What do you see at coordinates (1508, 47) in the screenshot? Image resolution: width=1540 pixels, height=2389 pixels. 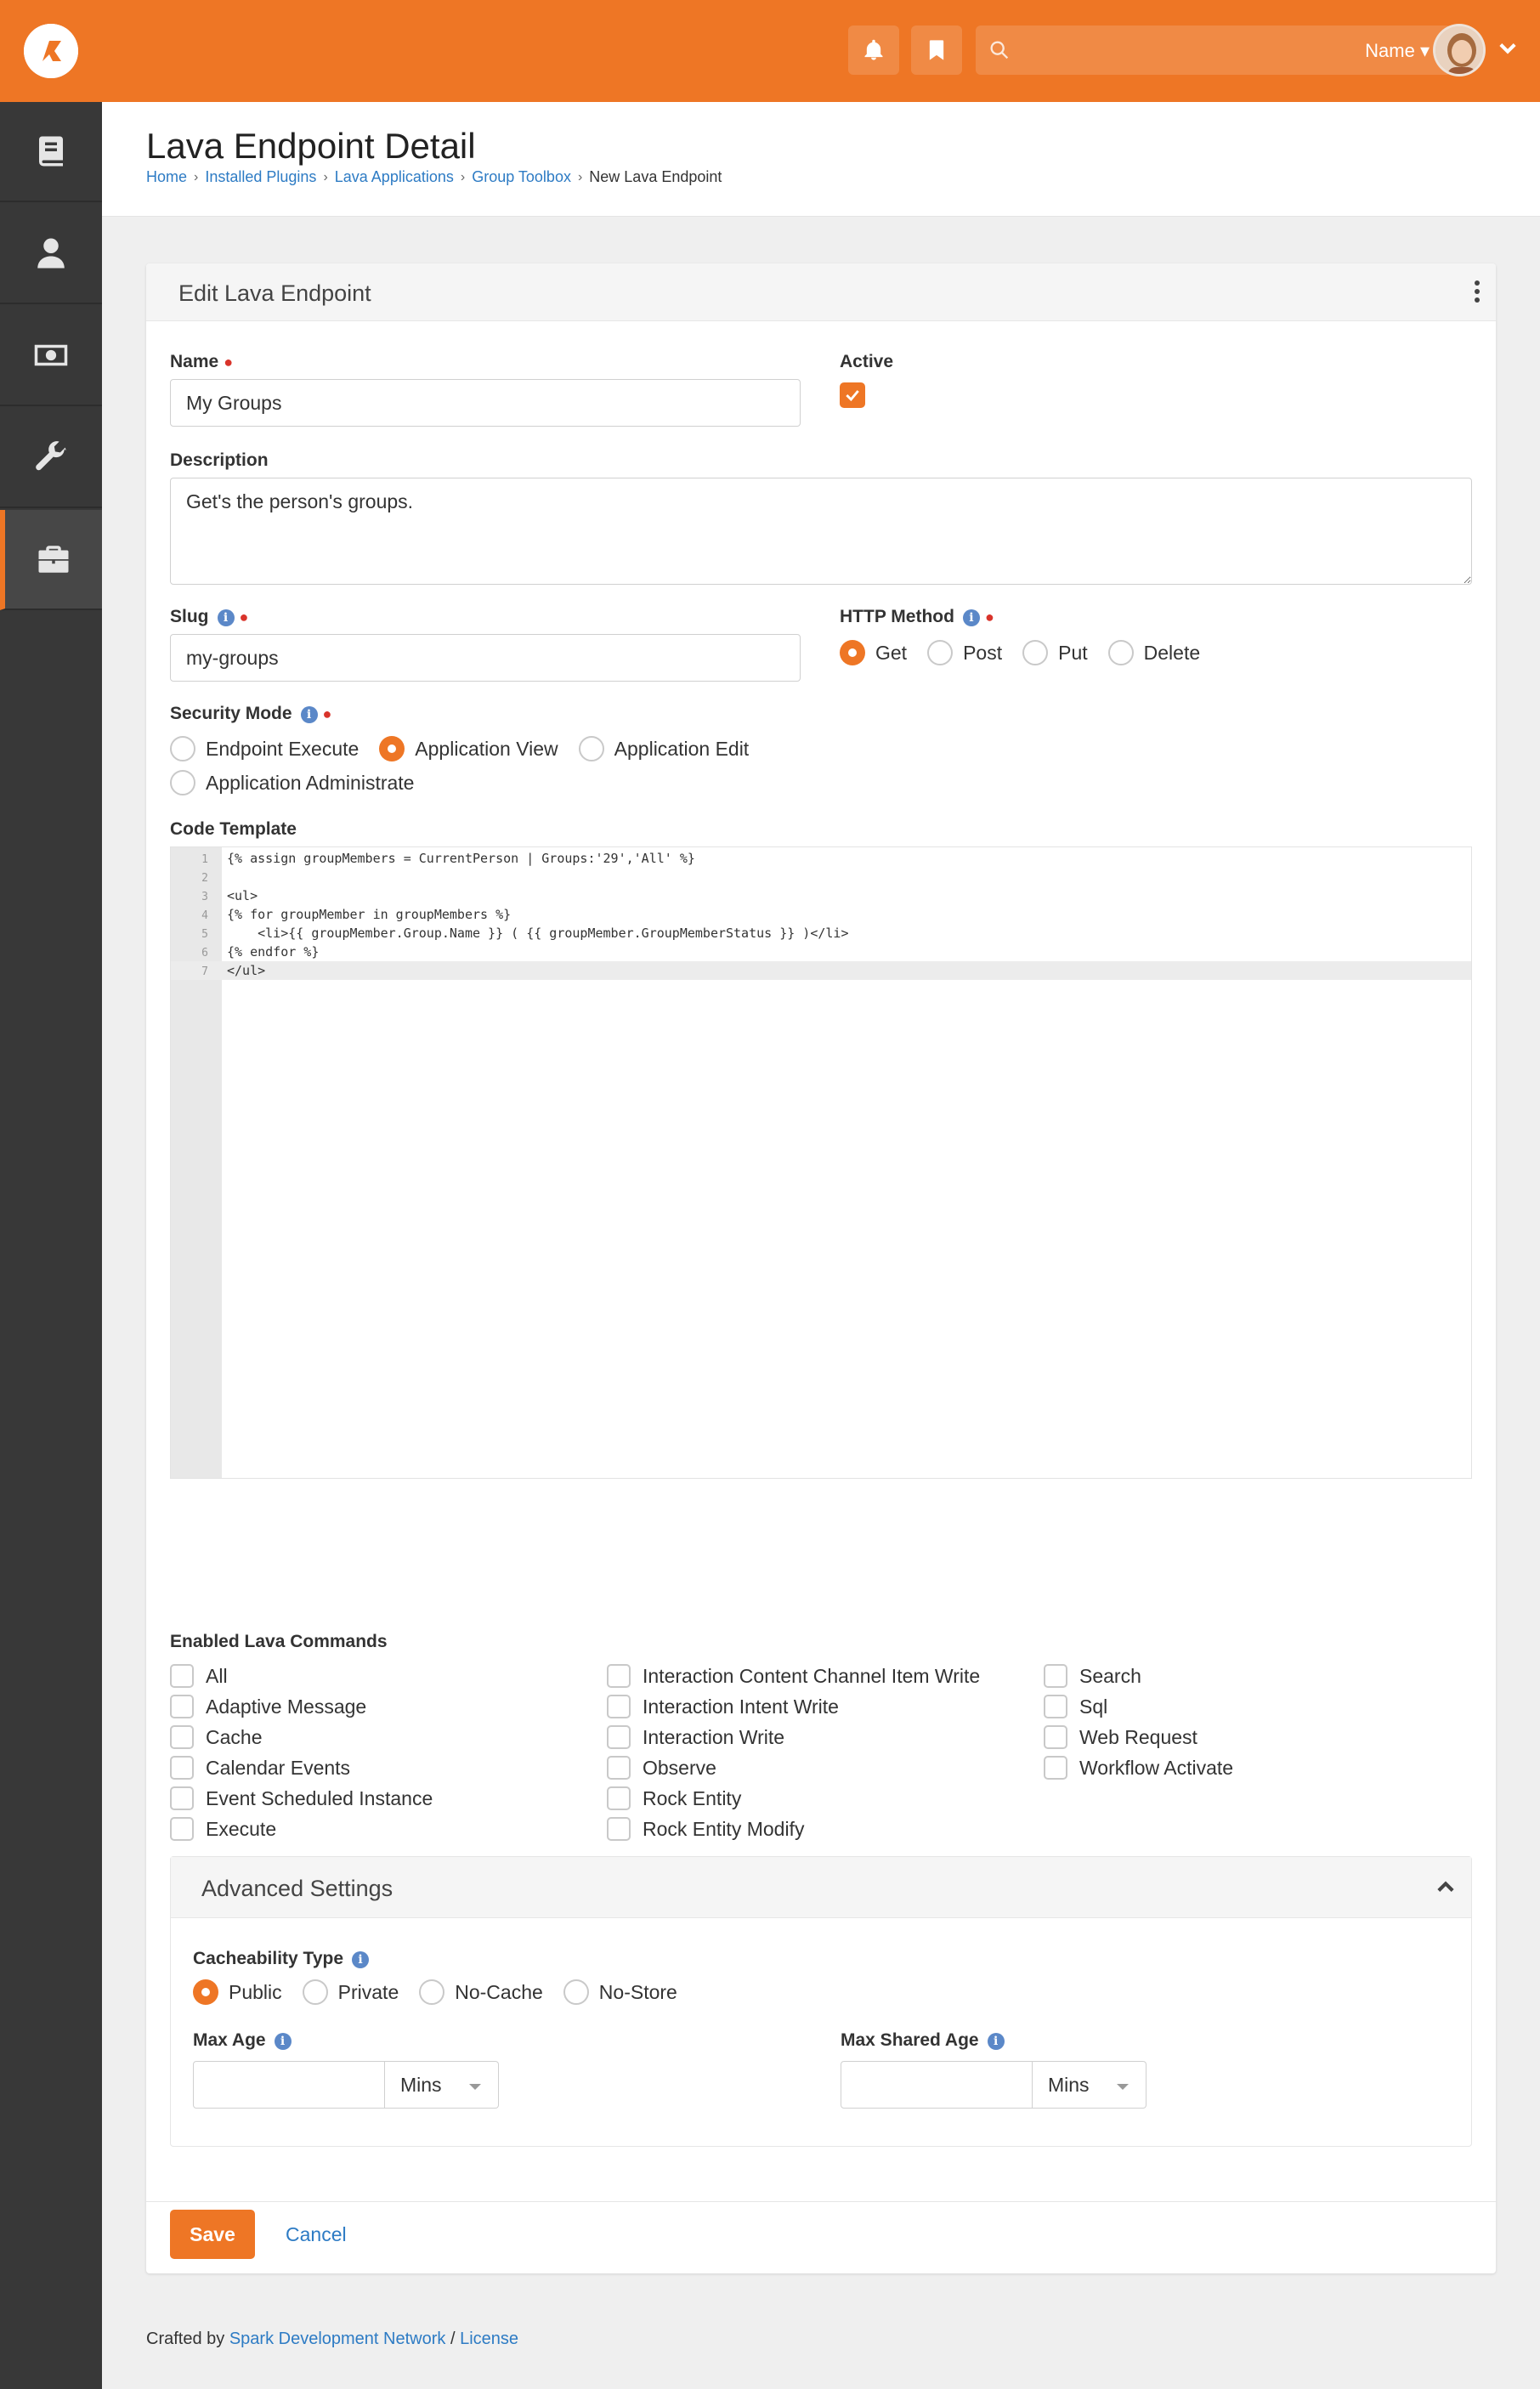 I see `chevron-down-icon` at bounding box center [1508, 47].